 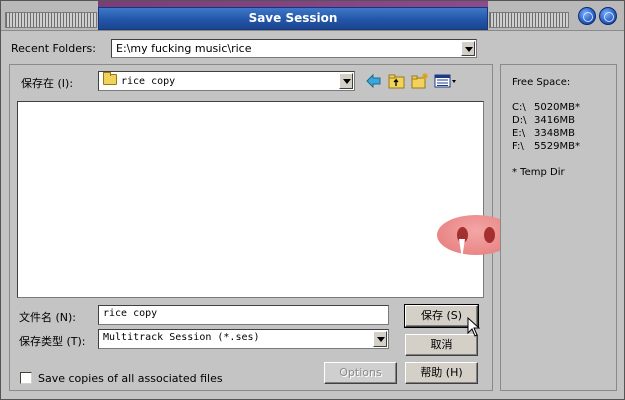 What do you see at coordinates (474, 327) in the screenshot?
I see `mouse-cursor-icon` at bounding box center [474, 327].